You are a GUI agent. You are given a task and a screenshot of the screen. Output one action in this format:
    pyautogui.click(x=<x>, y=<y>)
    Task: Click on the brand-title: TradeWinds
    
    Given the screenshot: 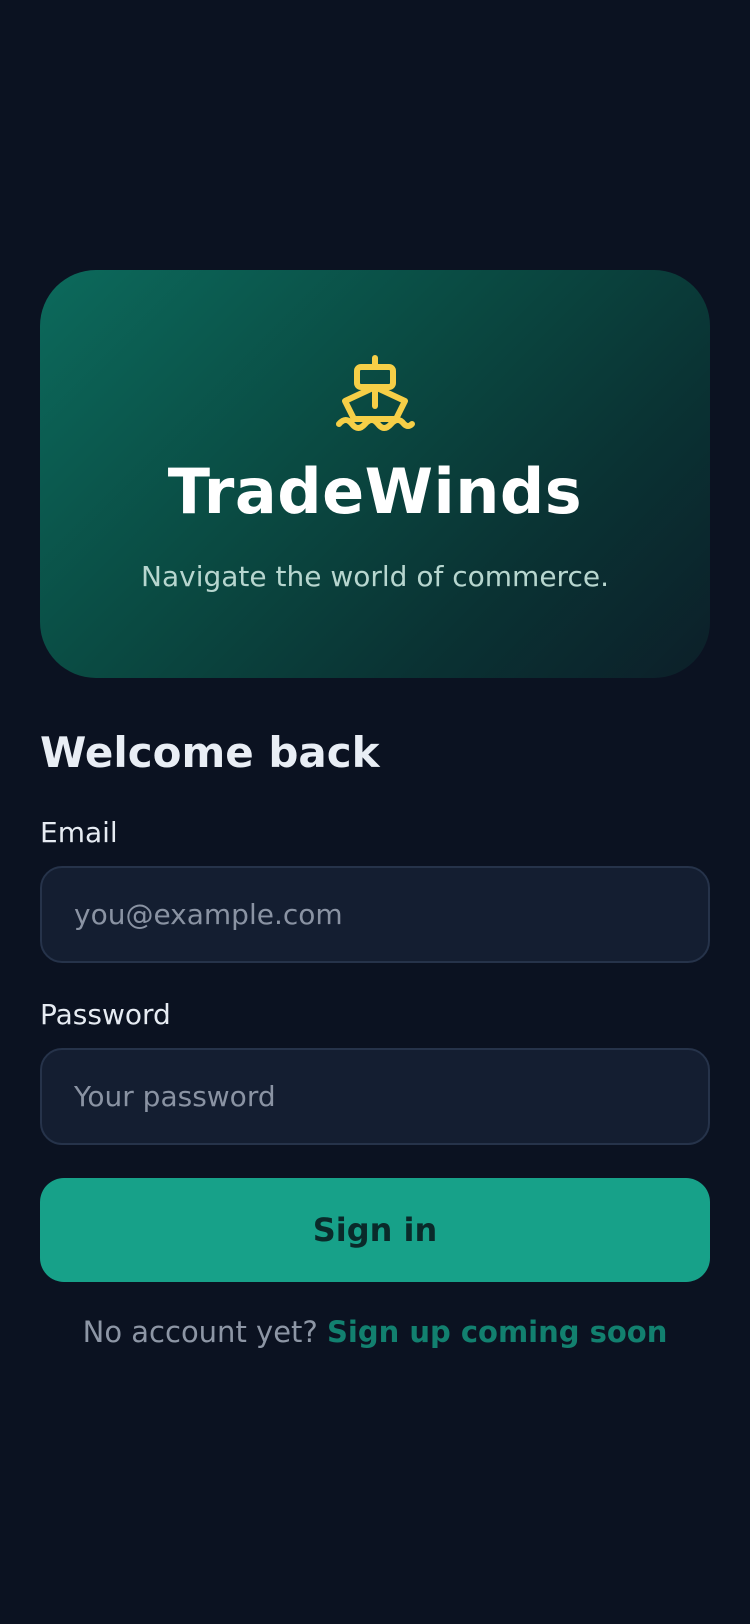 What is the action you would take?
    pyautogui.click(x=375, y=491)
    